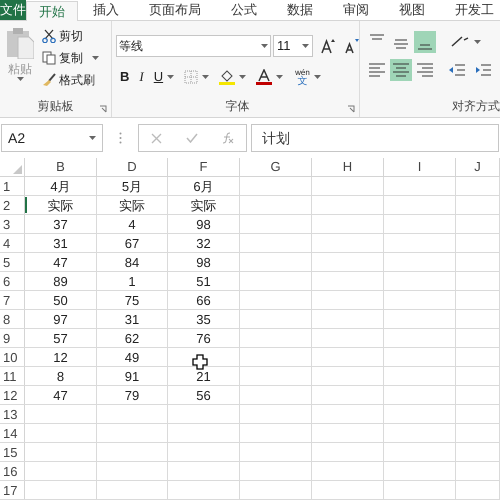 The image size is (500, 500). Describe the element at coordinates (203, 186) in the screenshot. I see `table-cell: 6月` at that location.